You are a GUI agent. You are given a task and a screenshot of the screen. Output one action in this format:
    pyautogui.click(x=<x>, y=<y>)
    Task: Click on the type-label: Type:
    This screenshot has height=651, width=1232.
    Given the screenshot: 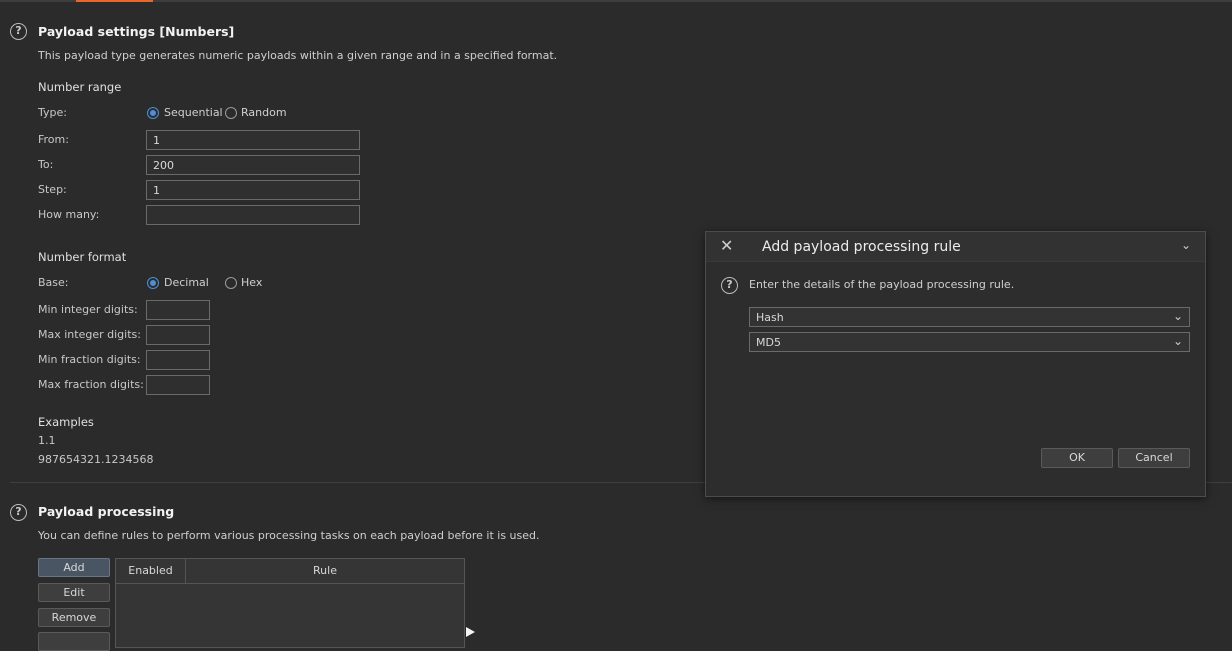 What is the action you would take?
    pyautogui.click(x=52, y=112)
    